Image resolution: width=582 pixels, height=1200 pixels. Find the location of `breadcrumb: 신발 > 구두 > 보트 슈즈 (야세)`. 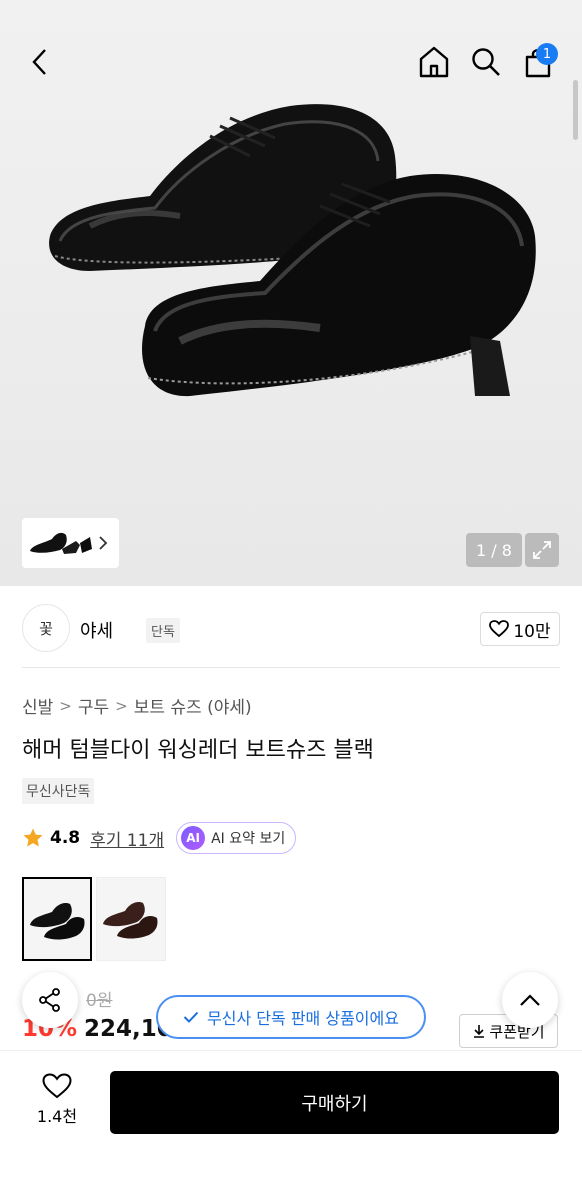

breadcrumb: 신발 > 구두 > 보트 슈즈 (야세) is located at coordinates (137, 706).